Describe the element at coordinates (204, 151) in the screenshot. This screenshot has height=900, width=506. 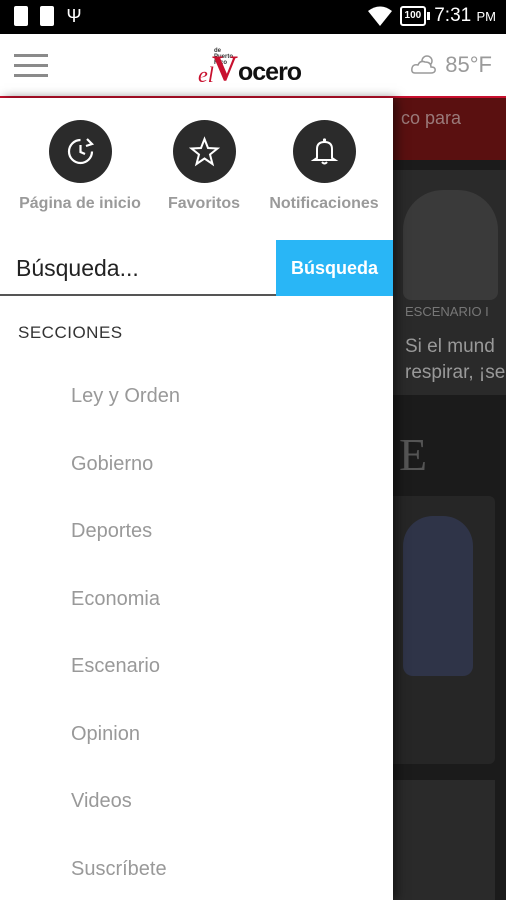
I see `star-icon` at that location.